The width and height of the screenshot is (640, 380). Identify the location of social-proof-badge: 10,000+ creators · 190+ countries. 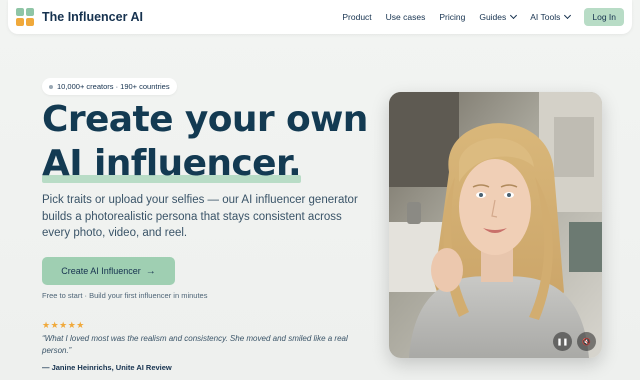
(109, 86).